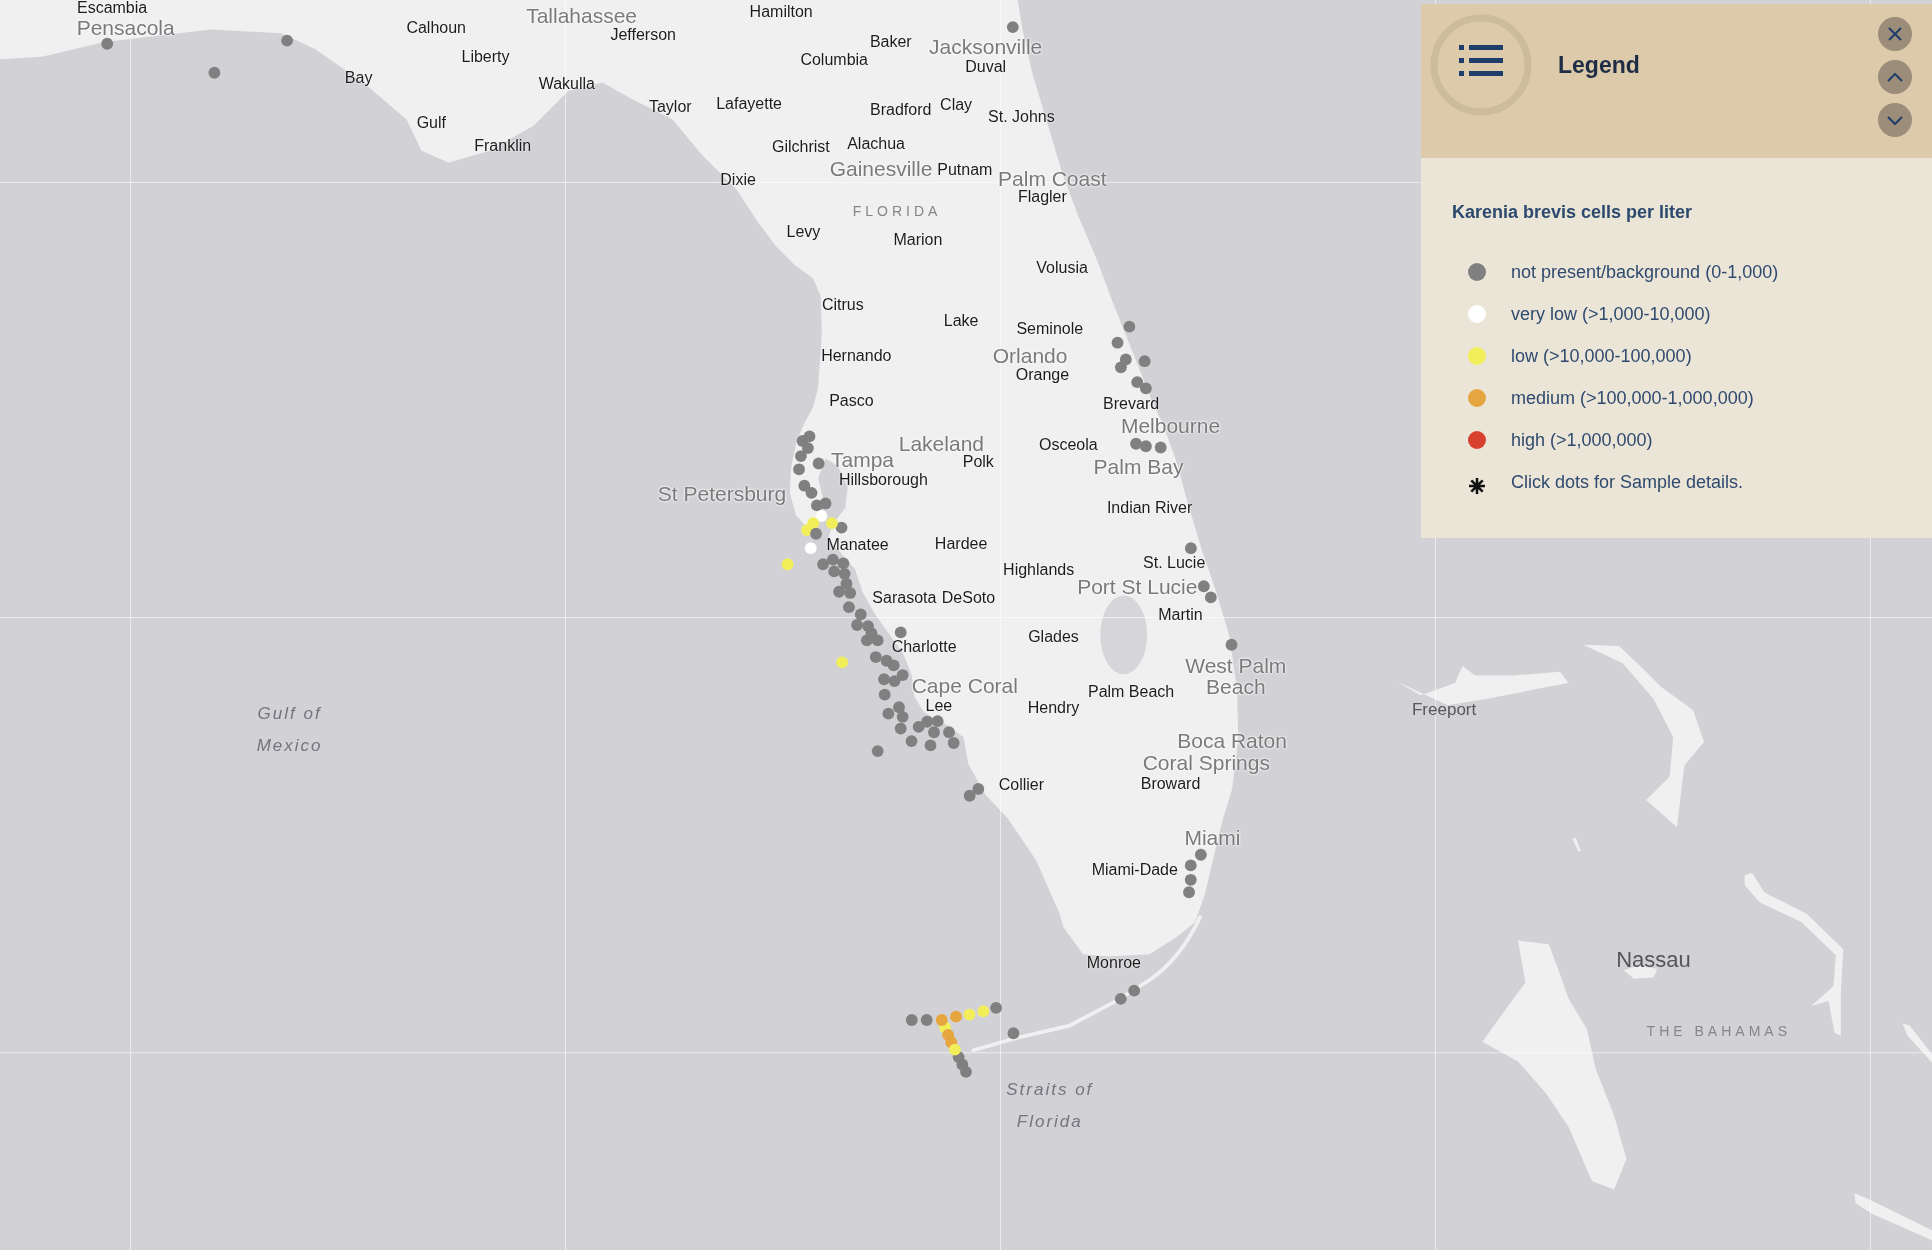  I want to click on close-button, so click(1895, 34).